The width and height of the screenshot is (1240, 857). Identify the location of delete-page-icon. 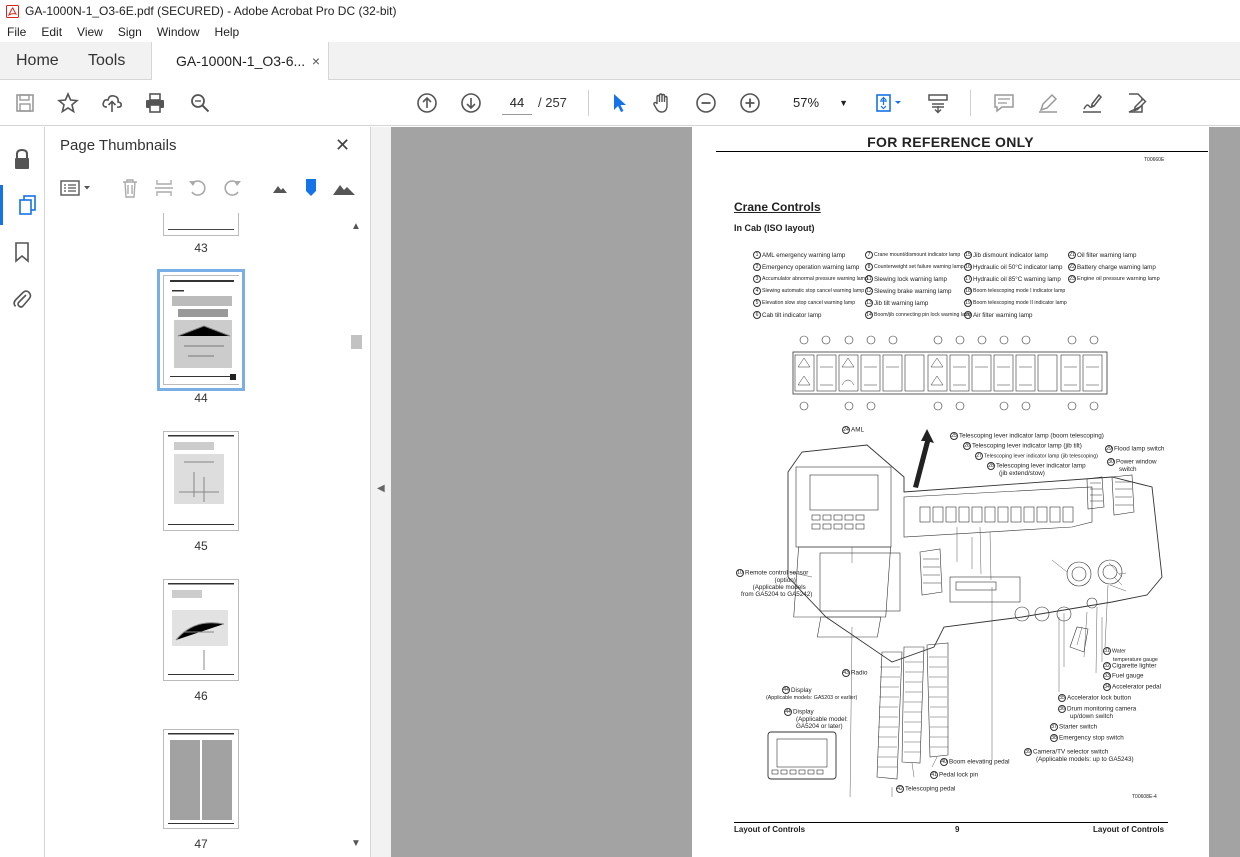
(130, 188).